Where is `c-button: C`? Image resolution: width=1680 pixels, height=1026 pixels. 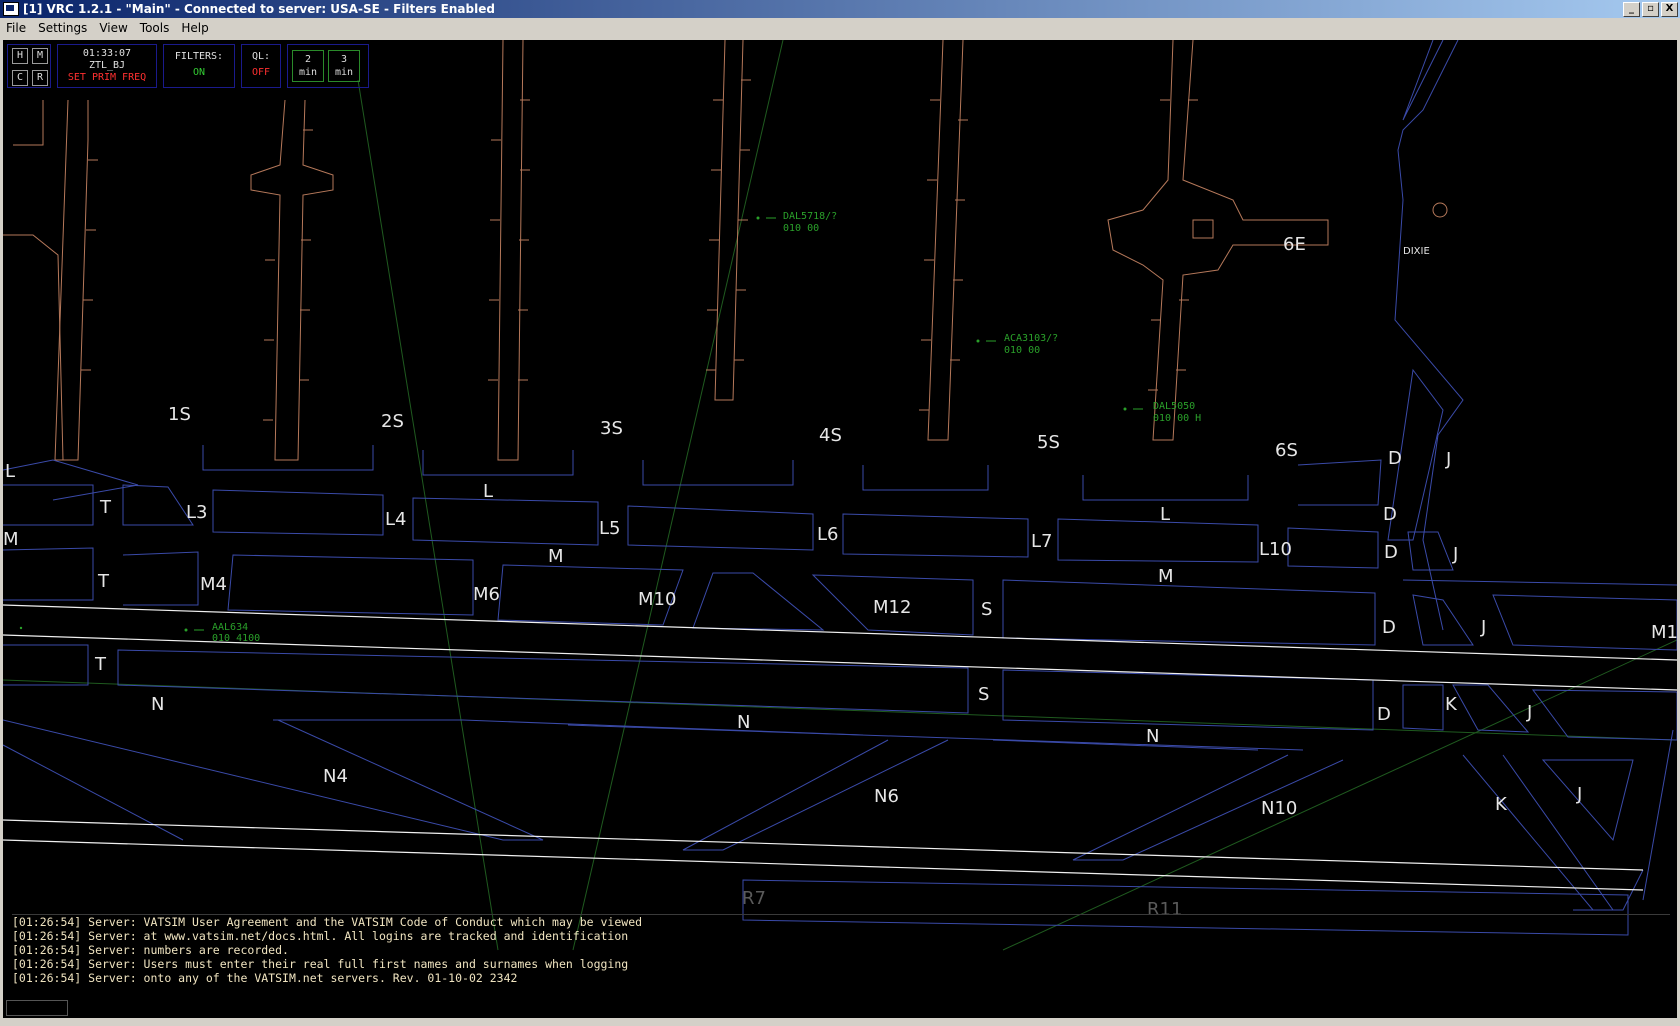
c-button: C is located at coordinates (20, 78).